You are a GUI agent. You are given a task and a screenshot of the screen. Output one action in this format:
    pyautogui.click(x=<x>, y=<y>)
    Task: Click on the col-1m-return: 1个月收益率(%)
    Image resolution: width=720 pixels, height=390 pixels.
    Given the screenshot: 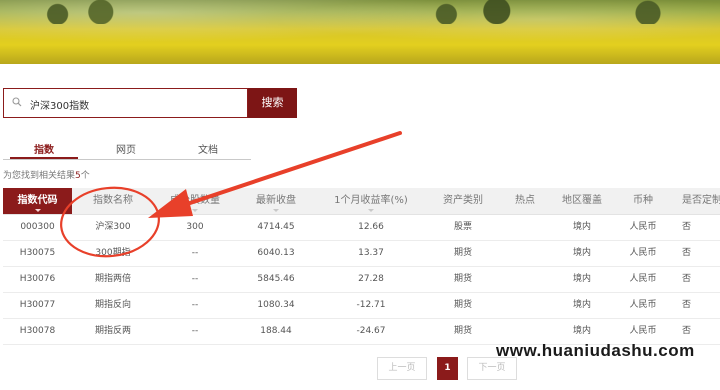 What is the action you would take?
    pyautogui.click(x=371, y=201)
    